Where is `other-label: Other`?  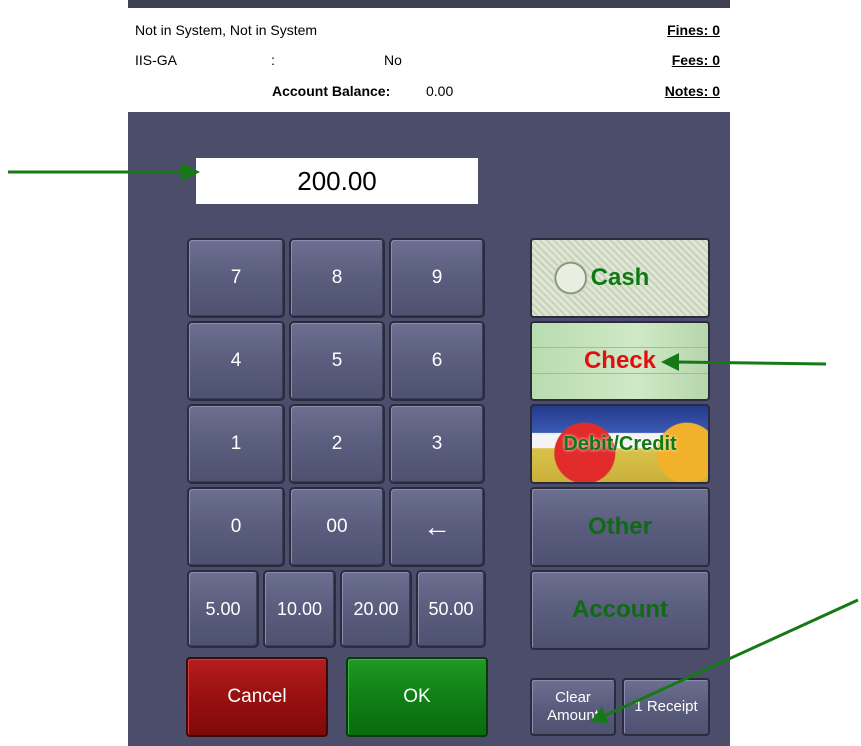
other-label: Other is located at coordinates (619, 526).